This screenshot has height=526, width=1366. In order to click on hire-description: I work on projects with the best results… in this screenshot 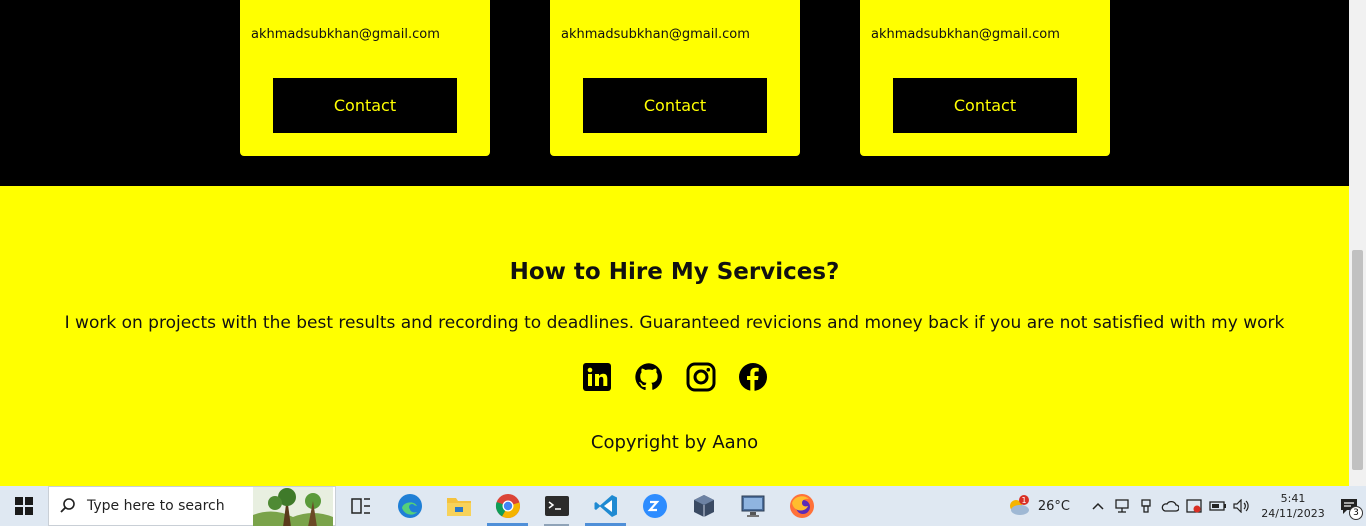, I will do `click(674, 323)`.